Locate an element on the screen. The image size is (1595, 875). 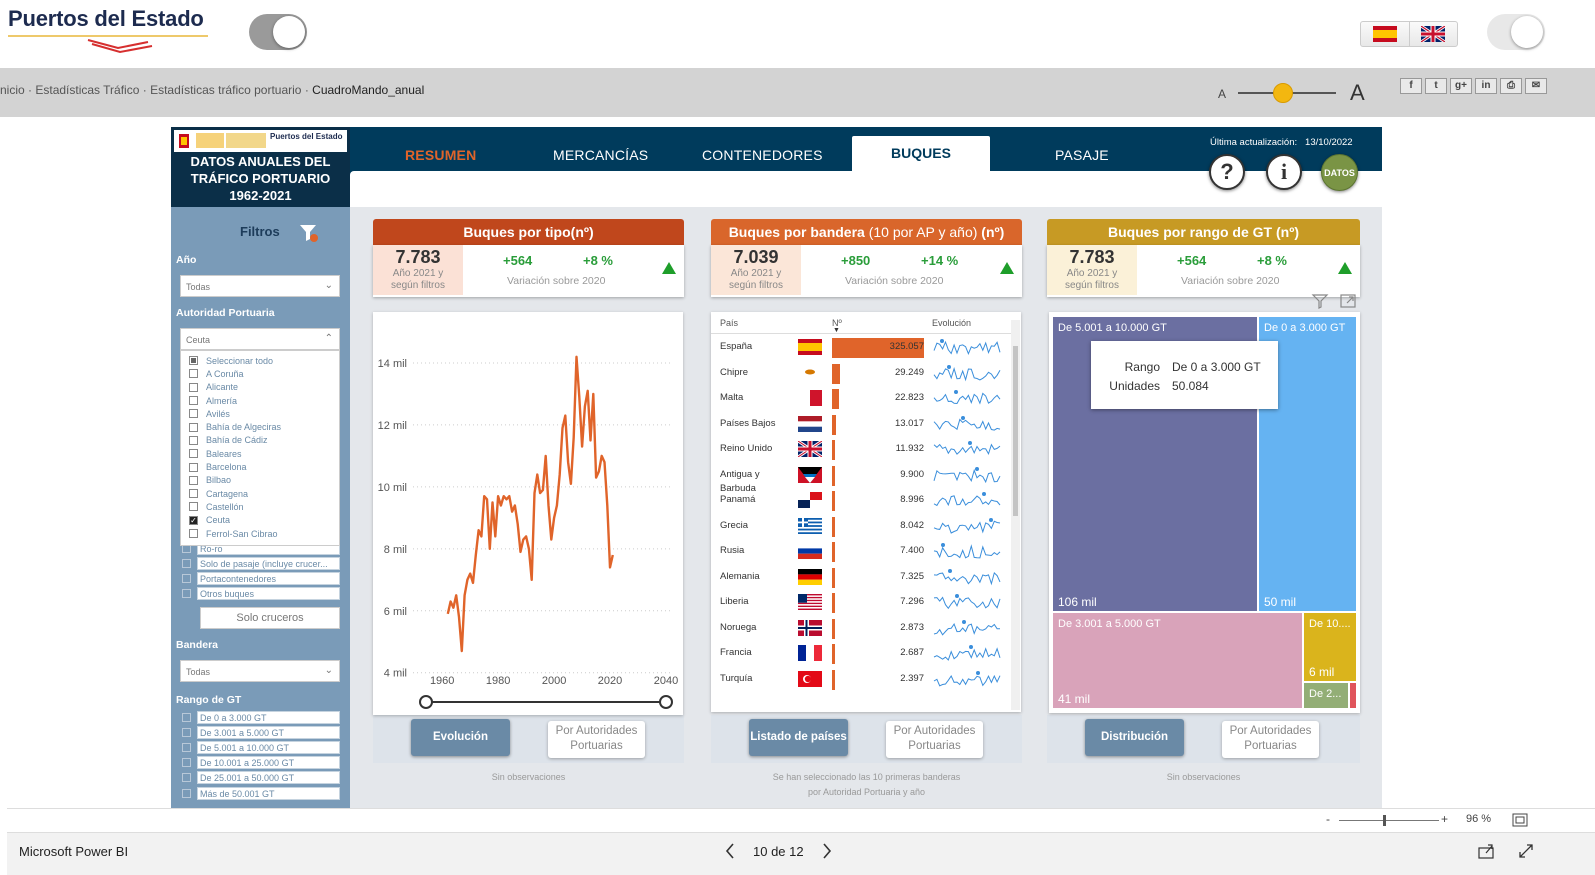
dropdown-option: Avilés is located at coordinates (260, 413).